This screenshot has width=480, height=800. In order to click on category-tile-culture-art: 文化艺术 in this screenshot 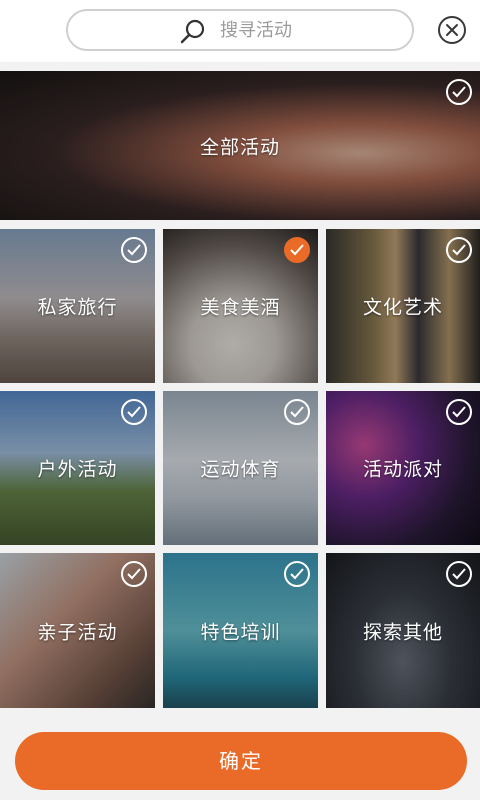, I will do `click(403, 306)`.